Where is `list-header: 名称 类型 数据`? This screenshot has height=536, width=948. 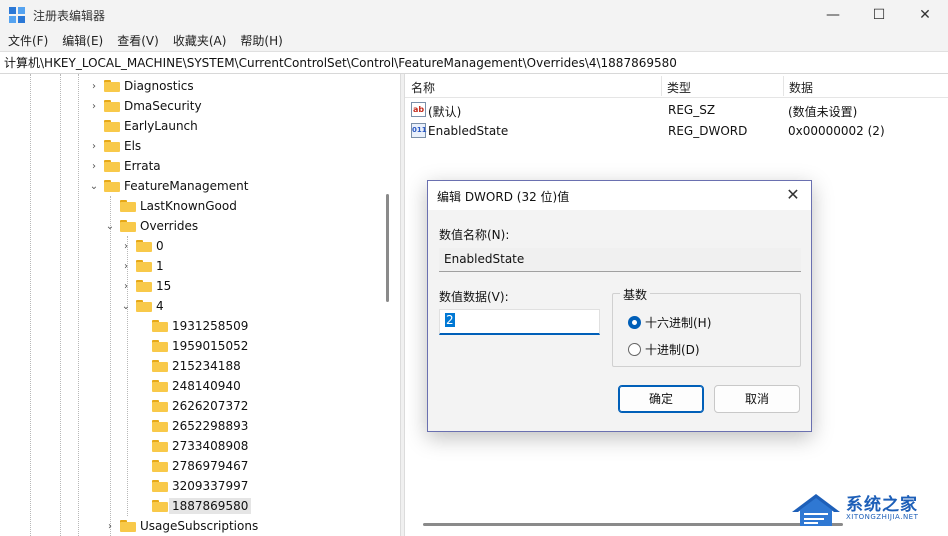
list-header: 名称 类型 数据 is located at coordinates (676, 86).